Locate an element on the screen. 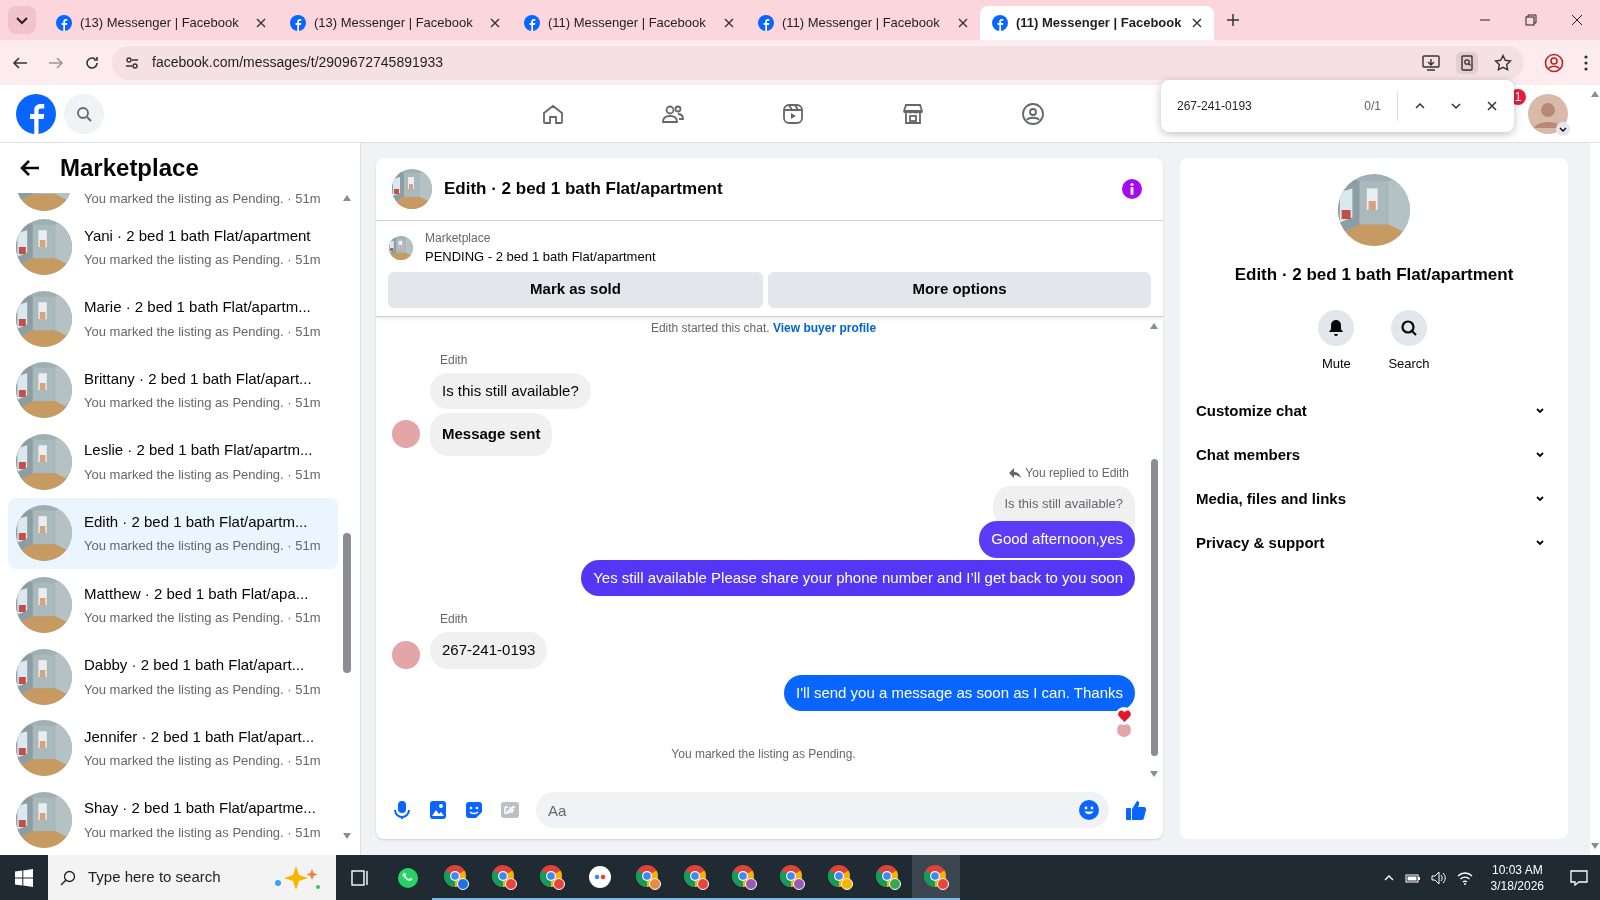 Image resolution: width=1600 pixels, height=900 pixels. section-header: Privacy & support is located at coordinates (1374, 543).